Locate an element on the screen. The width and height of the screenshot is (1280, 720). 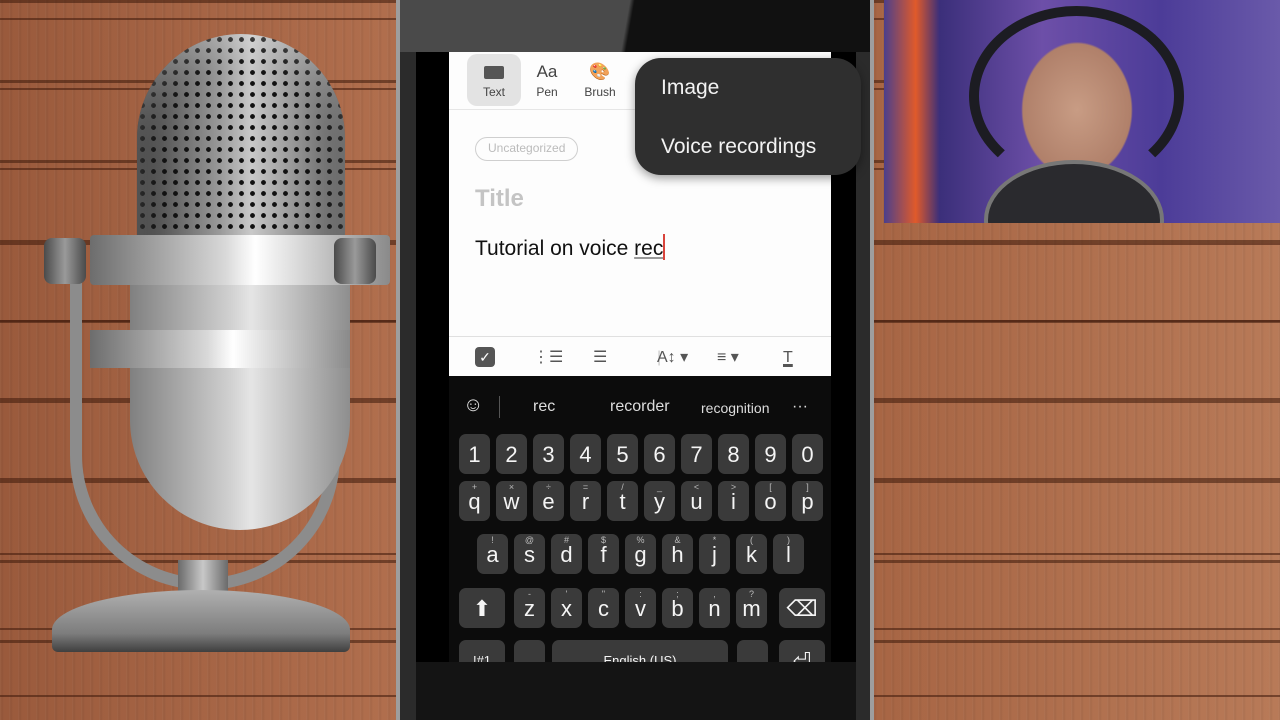
key-a: ! a is located at coordinates (492, 554).